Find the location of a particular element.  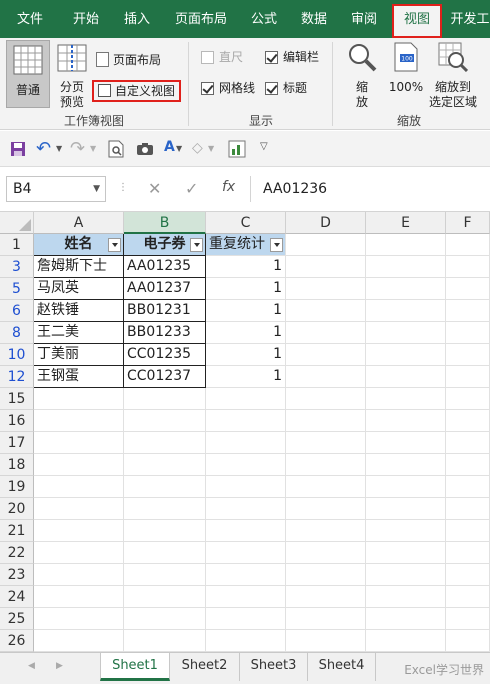

table-cell: BB01233 is located at coordinates (165, 333).